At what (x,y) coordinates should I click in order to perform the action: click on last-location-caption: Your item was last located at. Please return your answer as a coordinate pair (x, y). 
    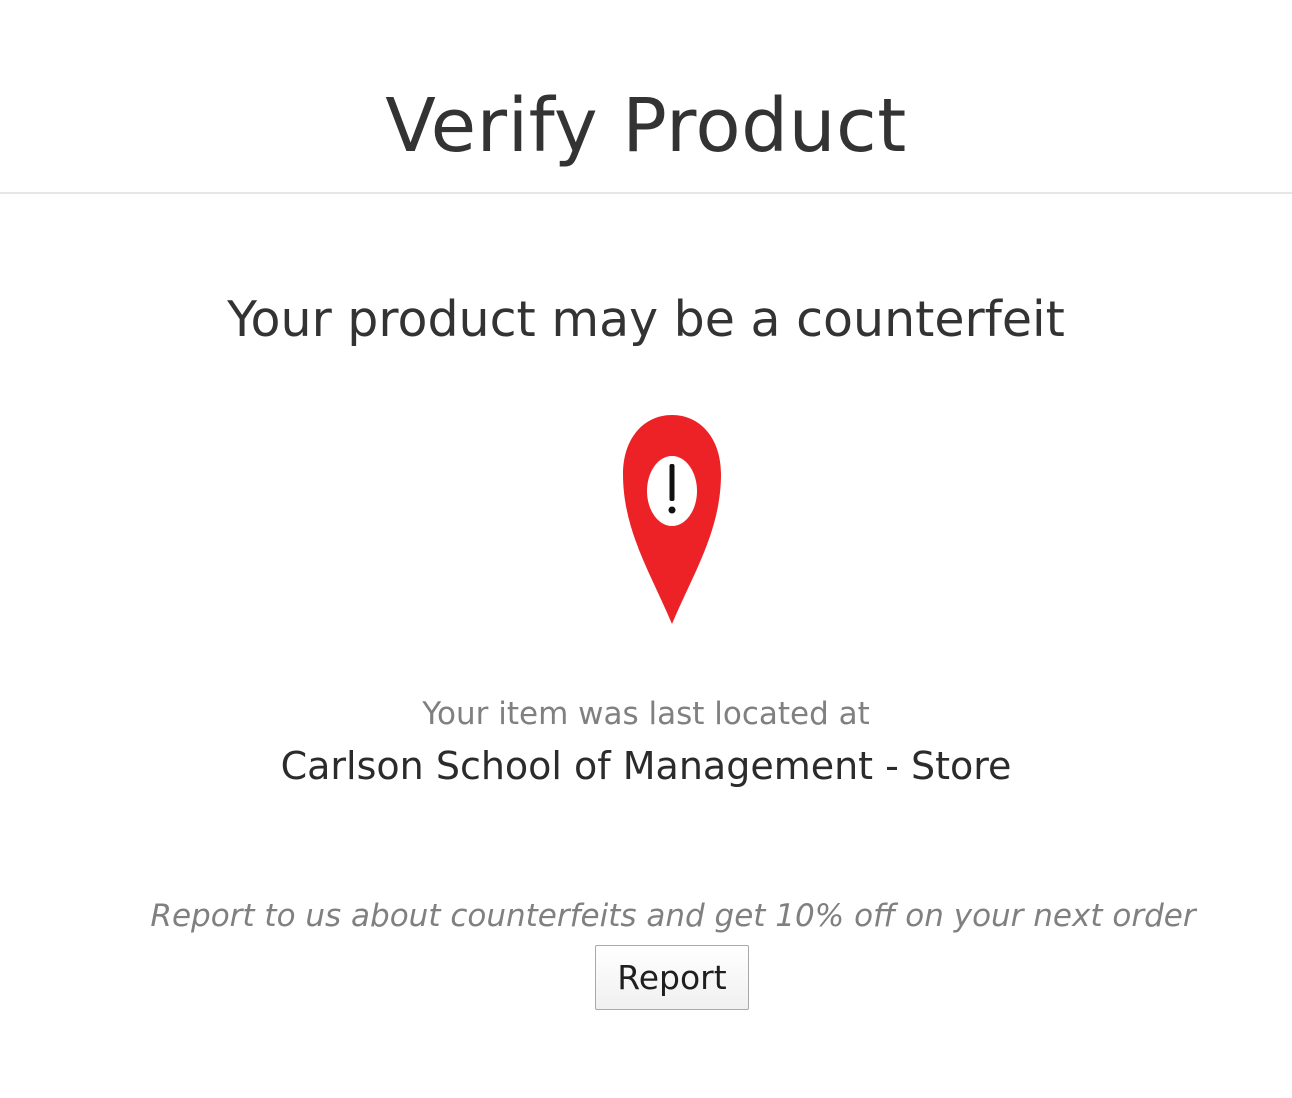
    Looking at the image, I should click on (646, 714).